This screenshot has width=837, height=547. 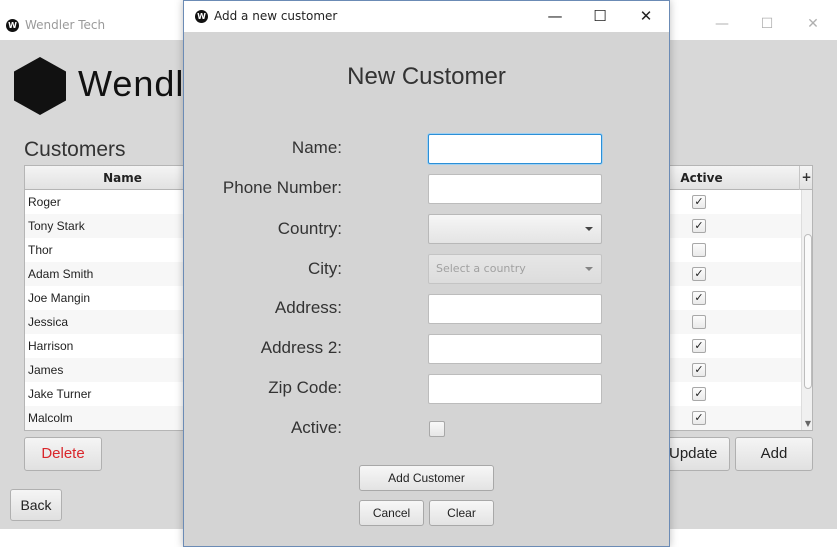 I want to click on dialog-titlebar: W Add a new customer — ☐ ✕, so click(x=426, y=16).